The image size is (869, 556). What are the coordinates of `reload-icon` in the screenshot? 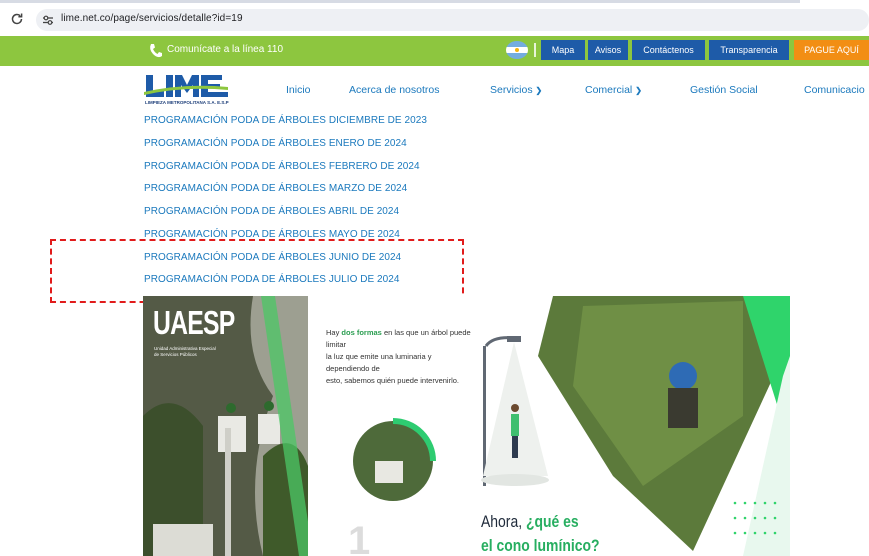 It's located at (17, 19).